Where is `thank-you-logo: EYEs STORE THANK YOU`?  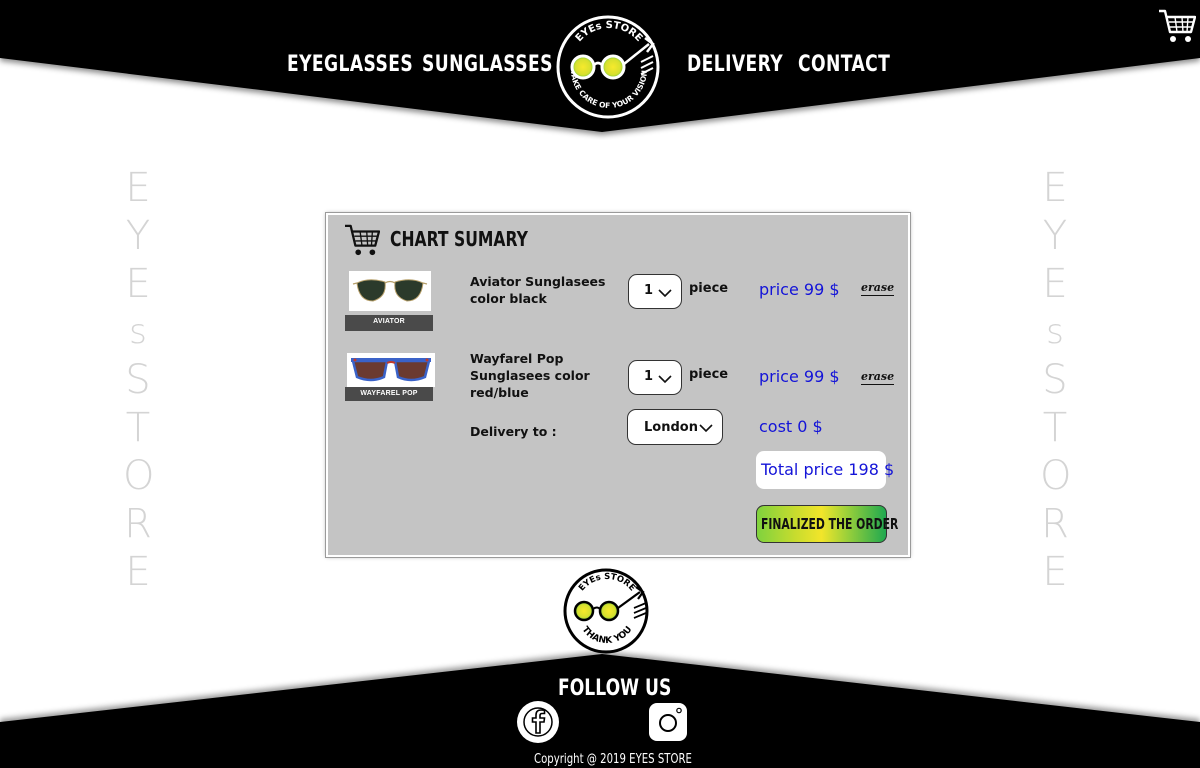
thank-you-logo: EYEs STORE THANK YOU is located at coordinates (606, 611).